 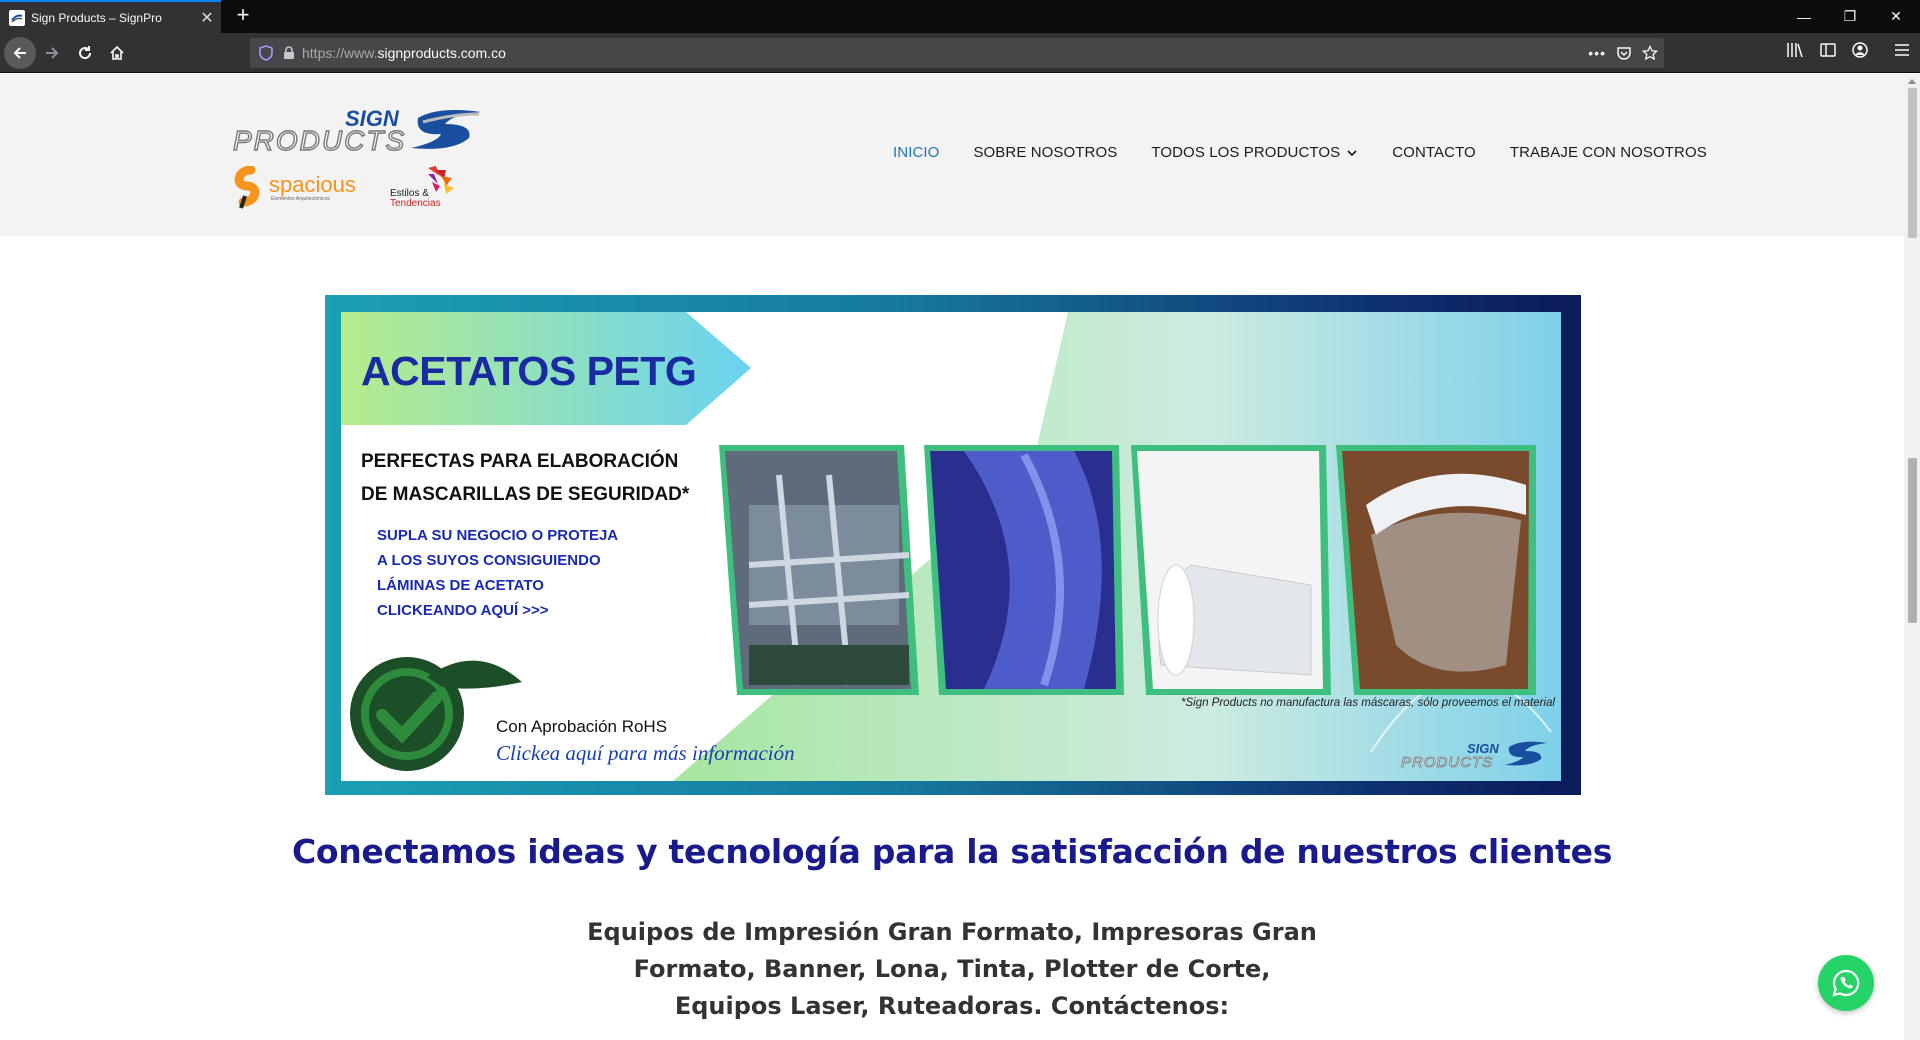 I want to click on browser-tab: Sign Products – SignPro ✕, so click(x=110, y=16).